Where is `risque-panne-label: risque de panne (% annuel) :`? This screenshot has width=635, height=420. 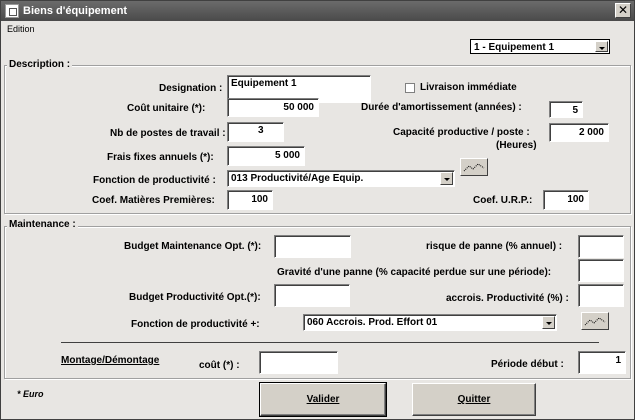
risque-panne-label: risque de panne (% annuel) : is located at coordinates (494, 246).